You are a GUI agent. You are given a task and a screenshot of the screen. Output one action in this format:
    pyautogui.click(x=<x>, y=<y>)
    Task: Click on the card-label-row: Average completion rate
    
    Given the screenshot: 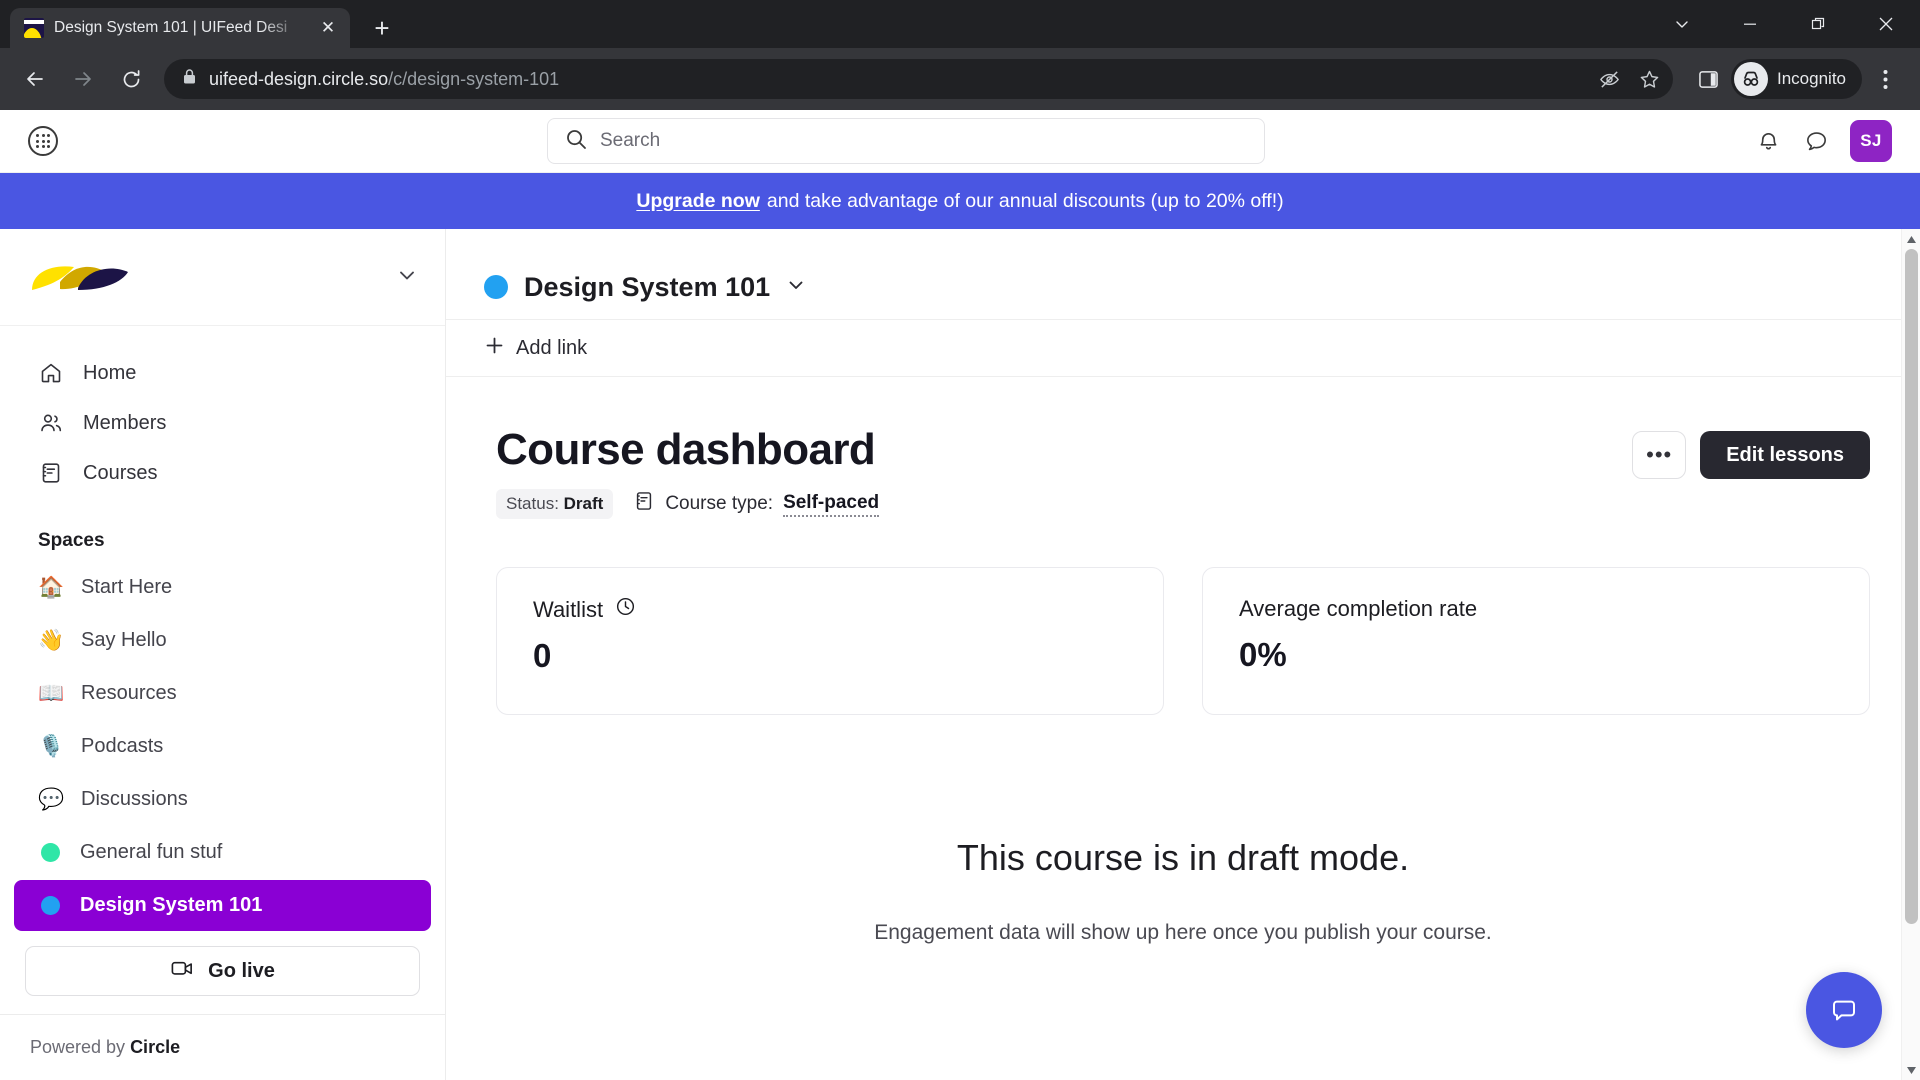 What is the action you would take?
    pyautogui.click(x=1536, y=609)
    